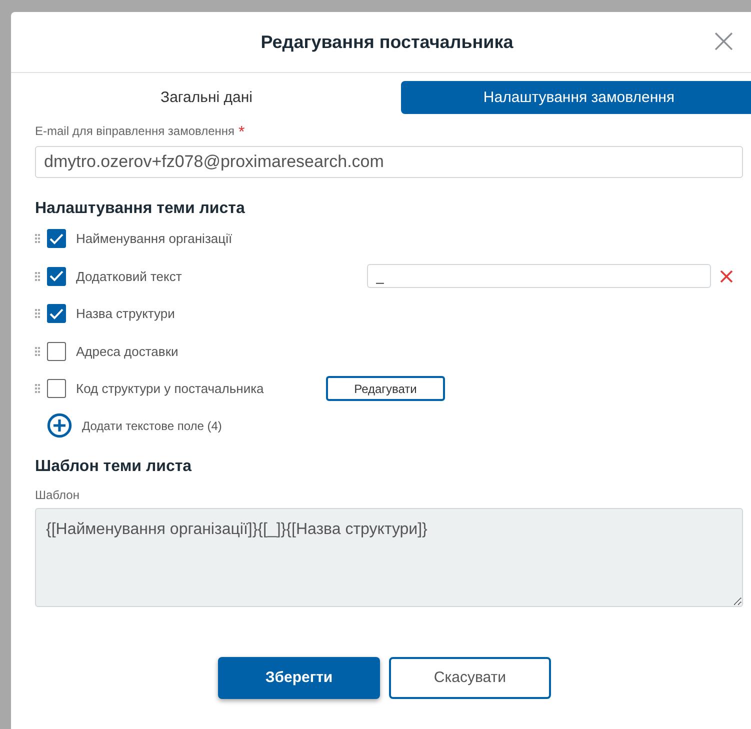 Image resolution: width=751 pixels, height=729 pixels. I want to click on field-label: Шаблон, so click(57, 495).